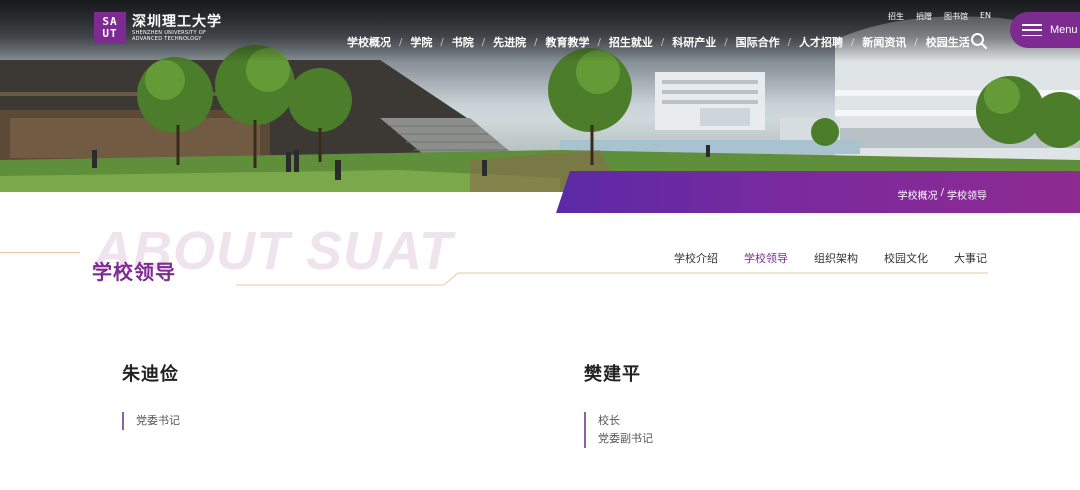 Image resolution: width=1080 pixels, height=490 pixels. I want to click on utility-link-library: 图书馆, so click(956, 16).